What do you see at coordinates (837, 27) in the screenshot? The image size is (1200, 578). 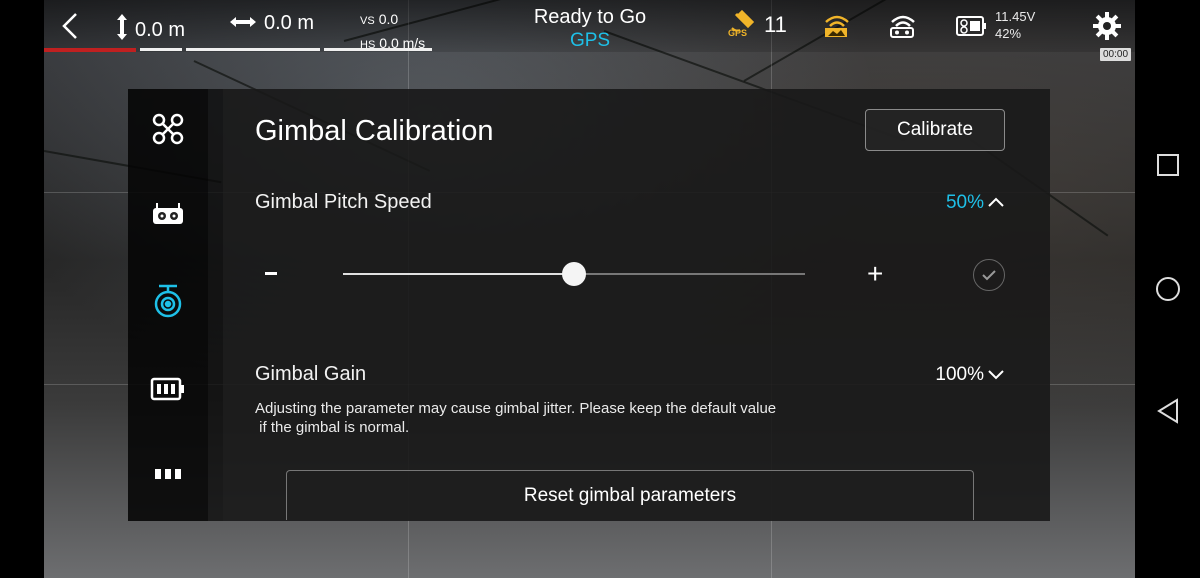 I see `image-transmission-signal-icon` at bounding box center [837, 27].